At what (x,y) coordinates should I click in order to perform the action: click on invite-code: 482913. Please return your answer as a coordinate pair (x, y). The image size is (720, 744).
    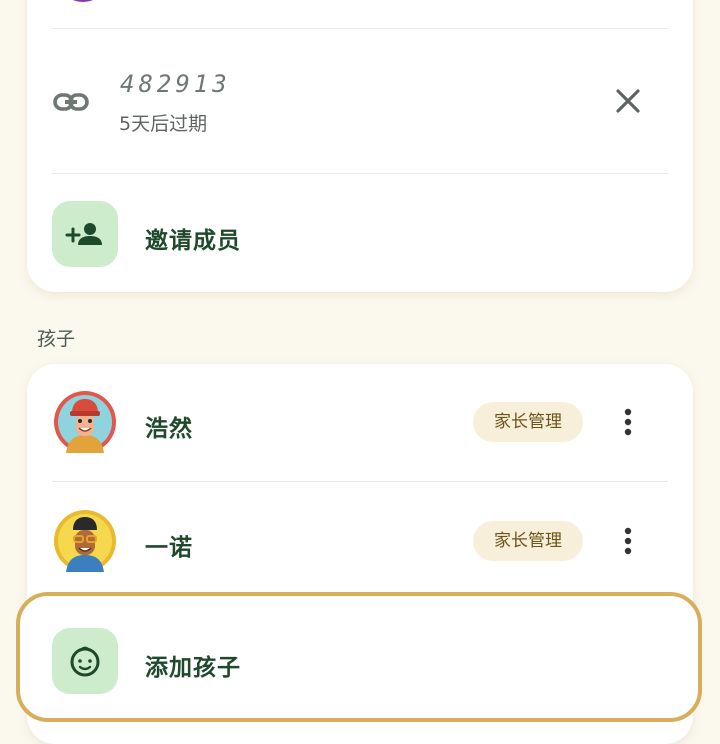
    Looking at the image, I should click on (175, 84).